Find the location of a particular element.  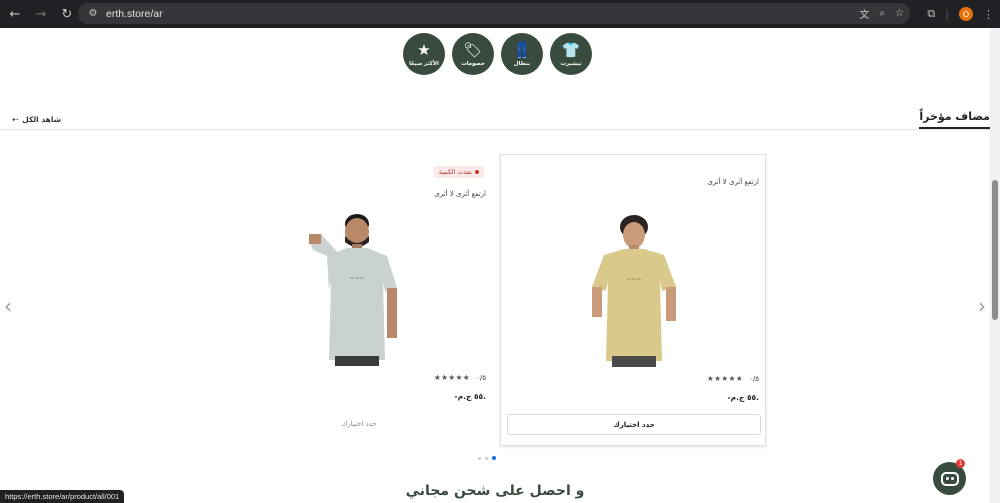

category-label: تيشيرت is located at coordinates (571, 63).